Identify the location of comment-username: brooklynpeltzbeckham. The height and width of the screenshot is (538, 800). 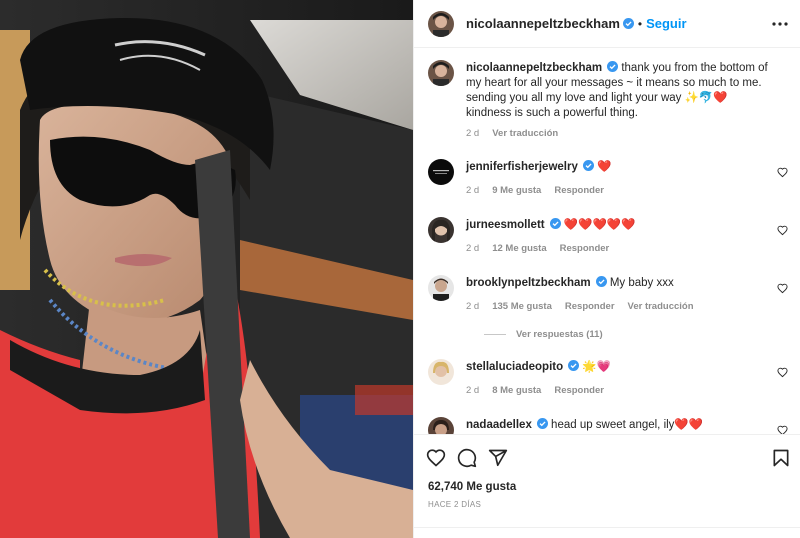
(528, 283).